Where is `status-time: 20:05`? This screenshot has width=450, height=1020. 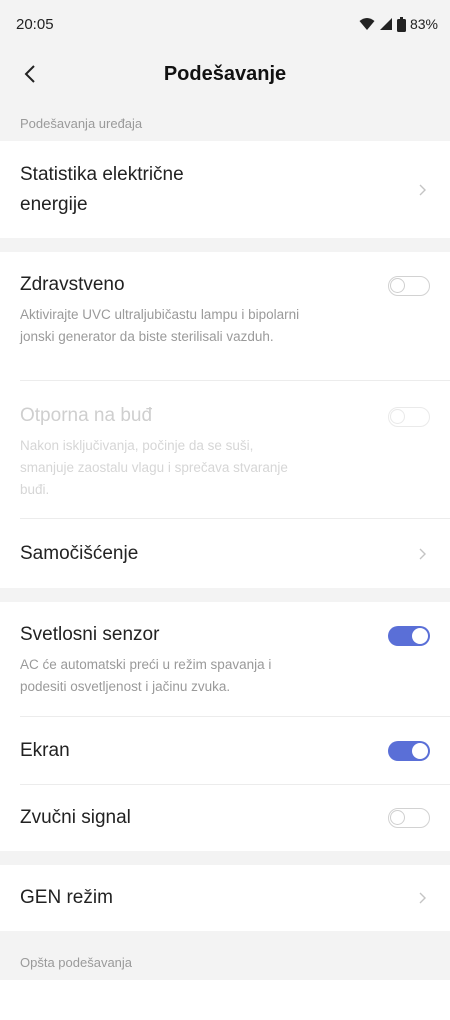
status-time: 20:05 is located at coordinates (35, 24).